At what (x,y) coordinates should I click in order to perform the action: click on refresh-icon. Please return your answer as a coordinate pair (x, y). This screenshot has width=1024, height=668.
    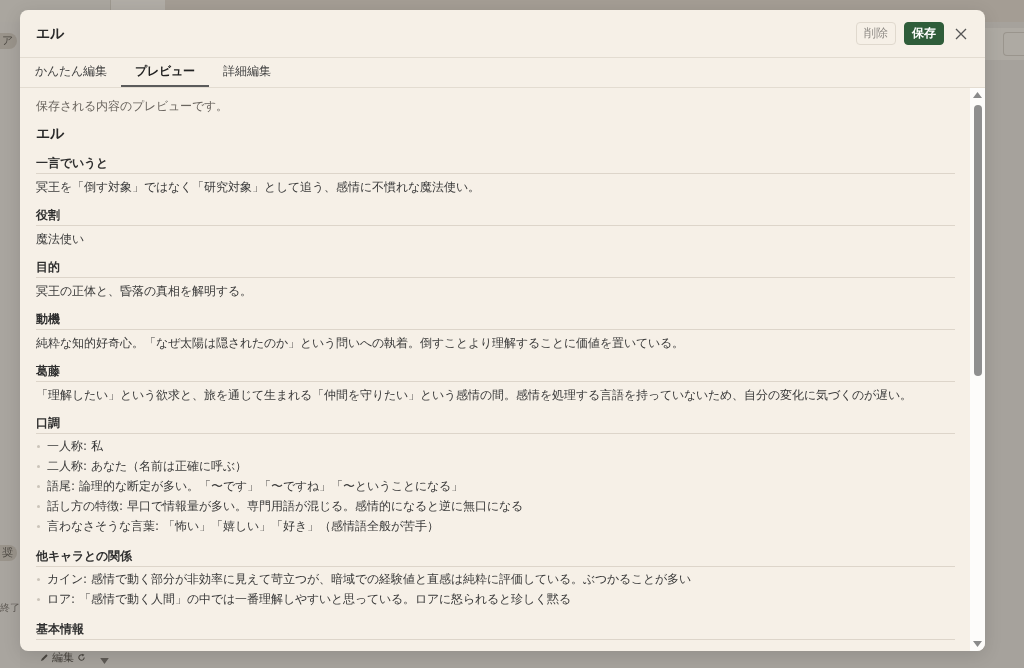
    Looking at the image, I should click on (81, 657).